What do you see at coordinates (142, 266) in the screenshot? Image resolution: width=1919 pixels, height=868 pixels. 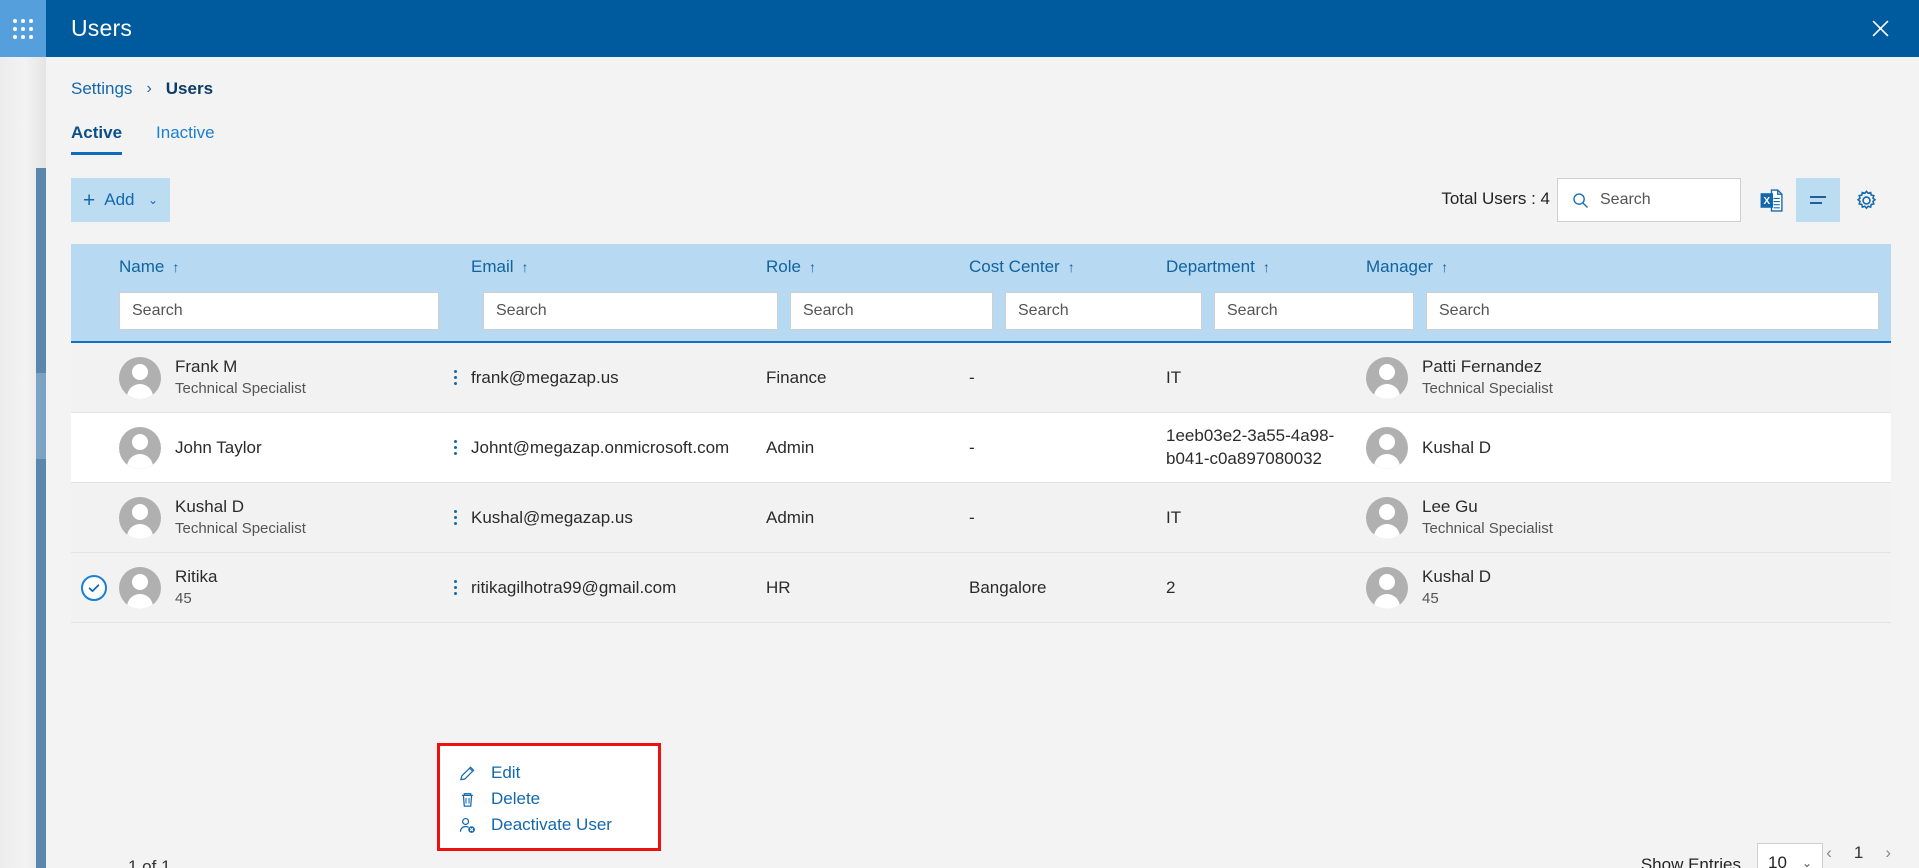 I see `column-label: Name` at bounding box center [142, 266].